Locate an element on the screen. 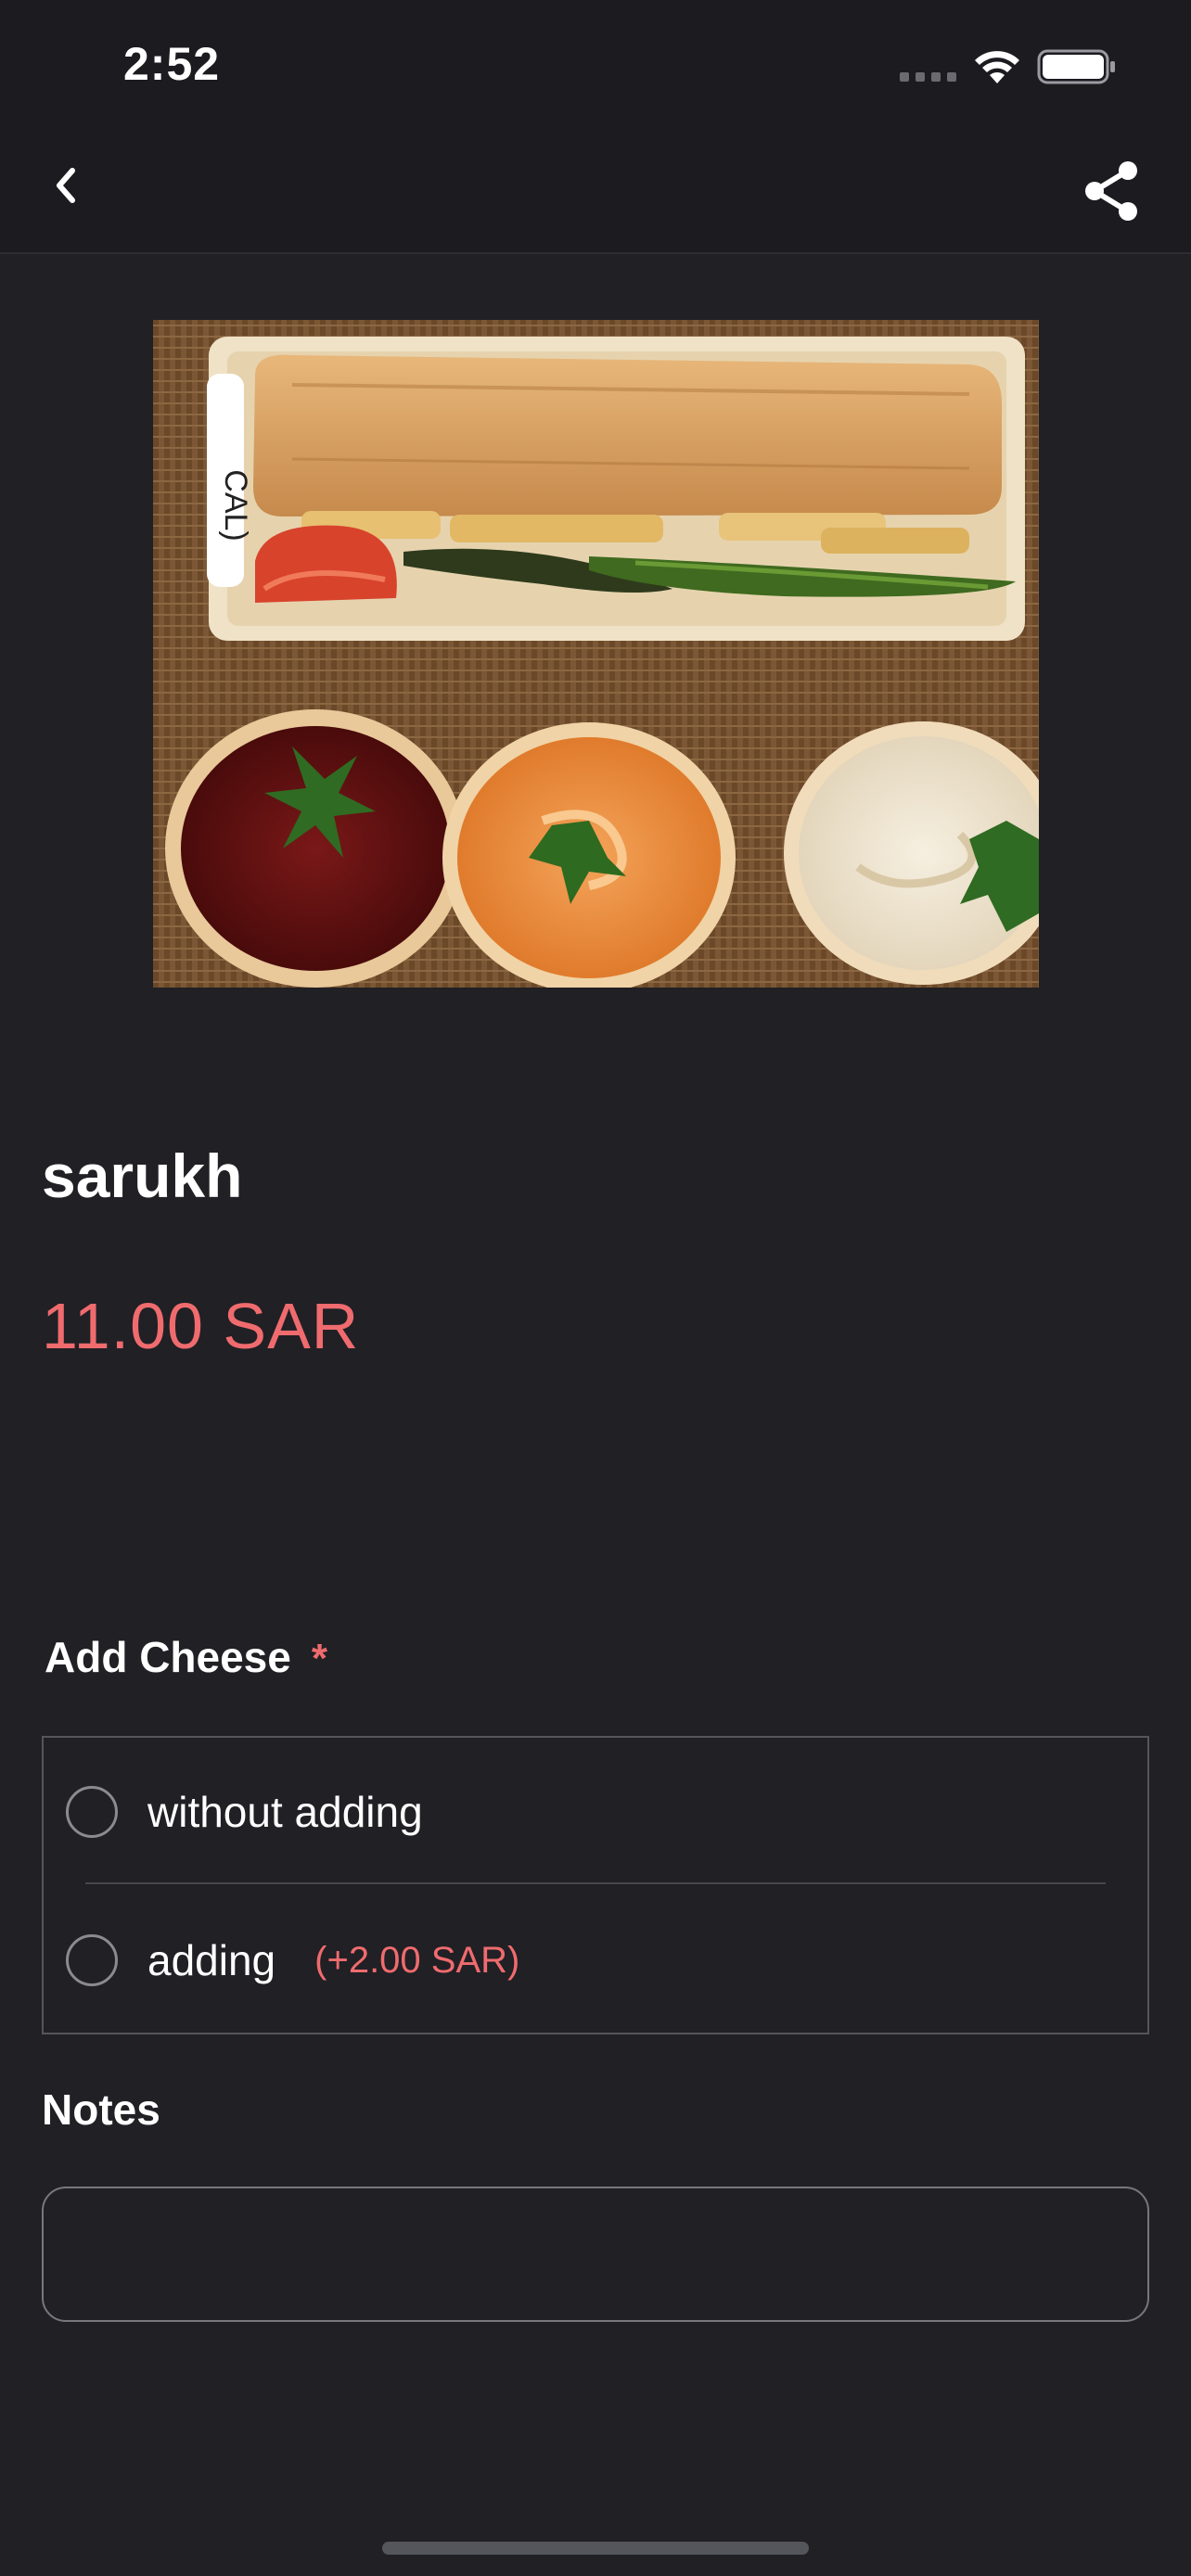  home-indicator is located at coordinates (595, 2548).